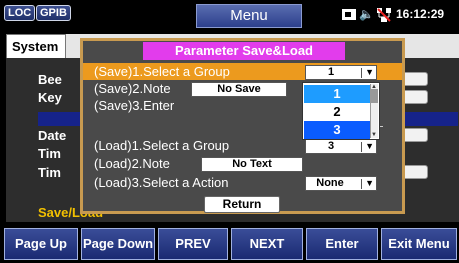 The image size is (459, 263). Describe the element at coordinates (249, 16) in the screenshot. I see `menu-title: Menu` at that location.